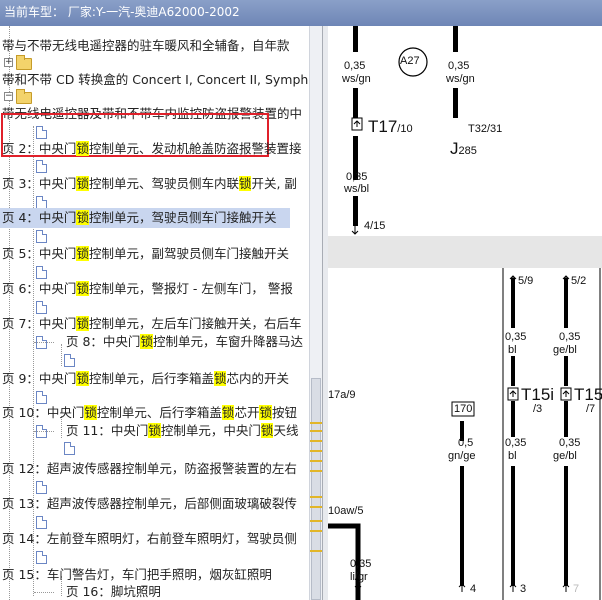  What do you see at coordinates (463, 409) in the screenshot?
I see `wire-number: 170` at bounding box center [463, 409].